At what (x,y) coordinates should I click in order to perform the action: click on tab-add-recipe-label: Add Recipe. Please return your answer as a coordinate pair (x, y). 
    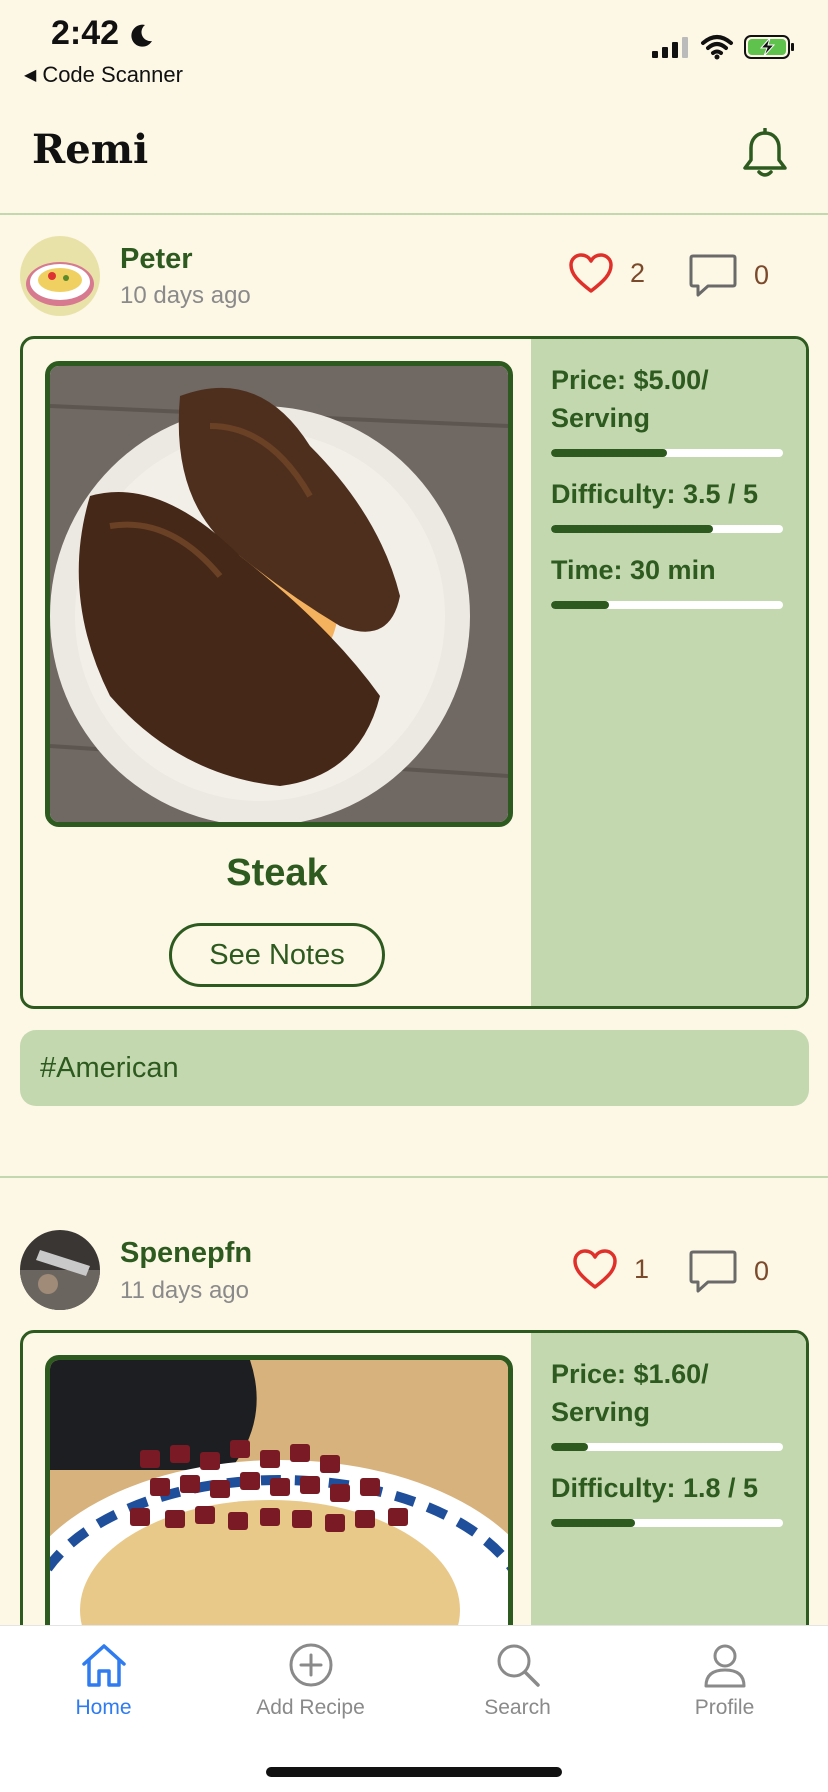
    Looking at the image, I should click on (310, 1707).